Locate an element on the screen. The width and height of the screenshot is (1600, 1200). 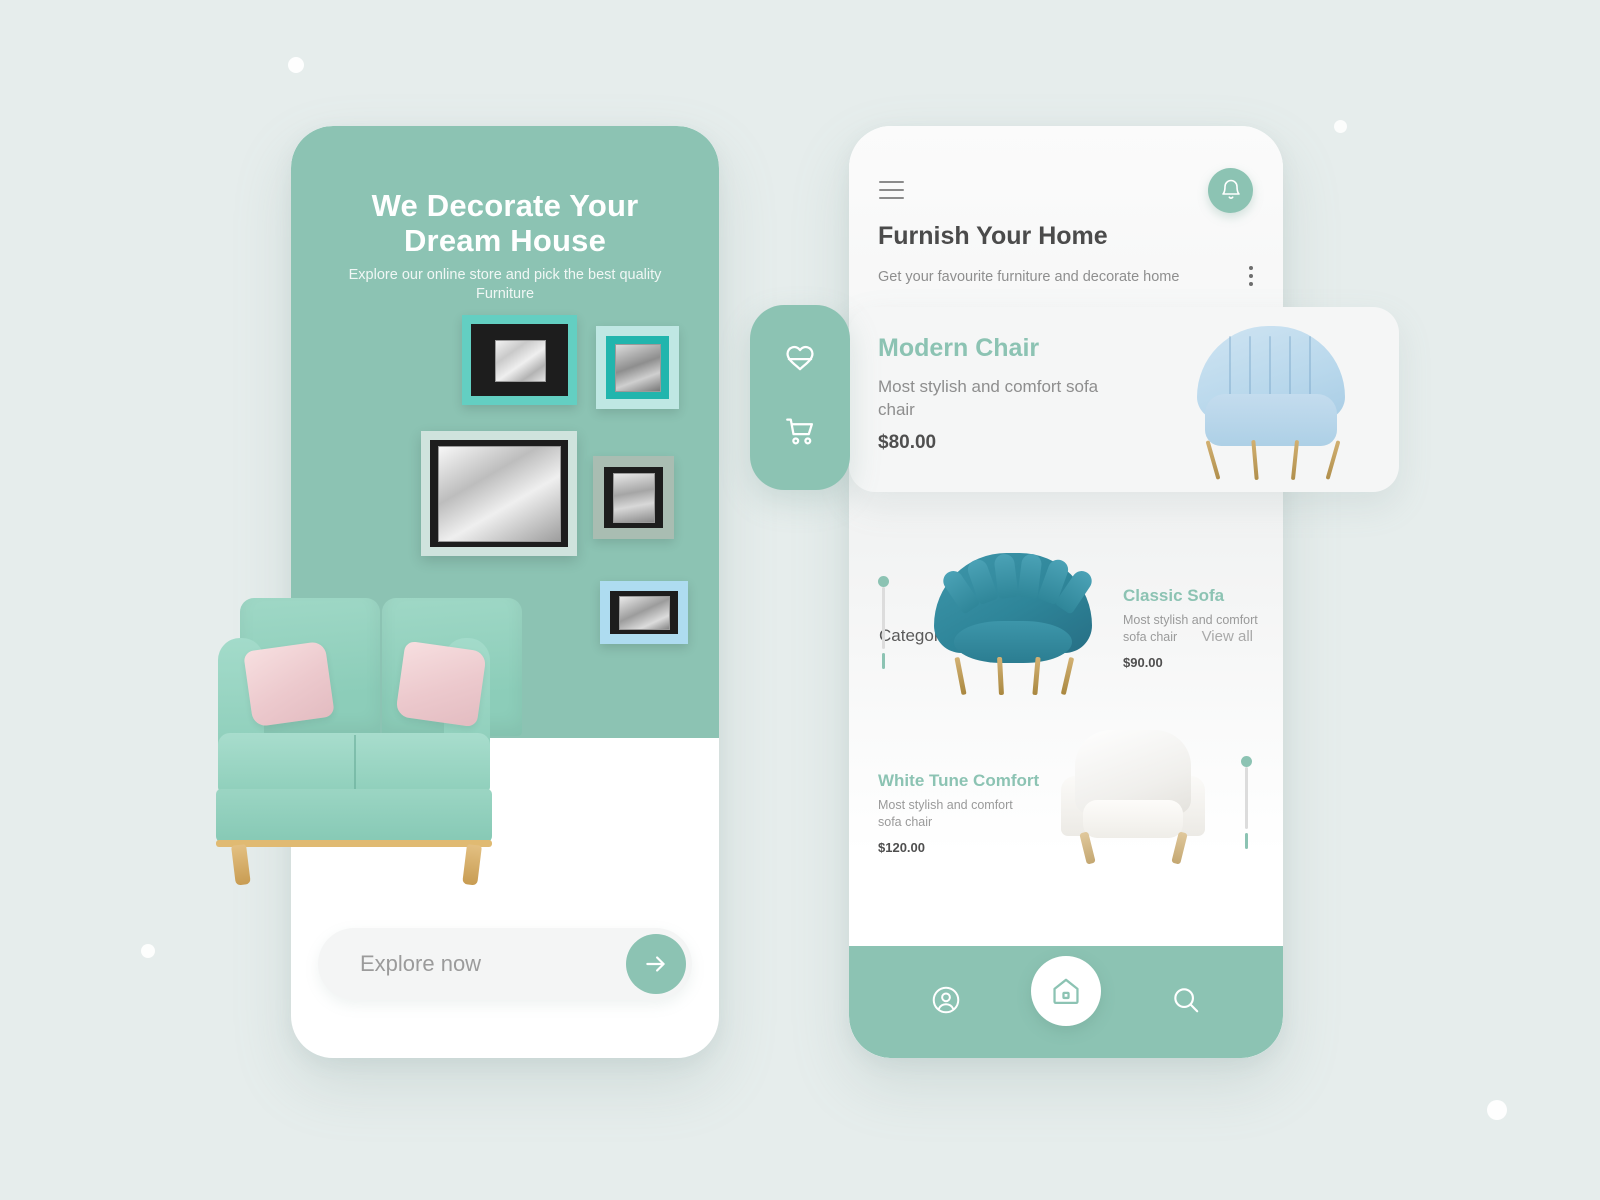
explore-now-button: Explore now is located at coordinates (505, 964).